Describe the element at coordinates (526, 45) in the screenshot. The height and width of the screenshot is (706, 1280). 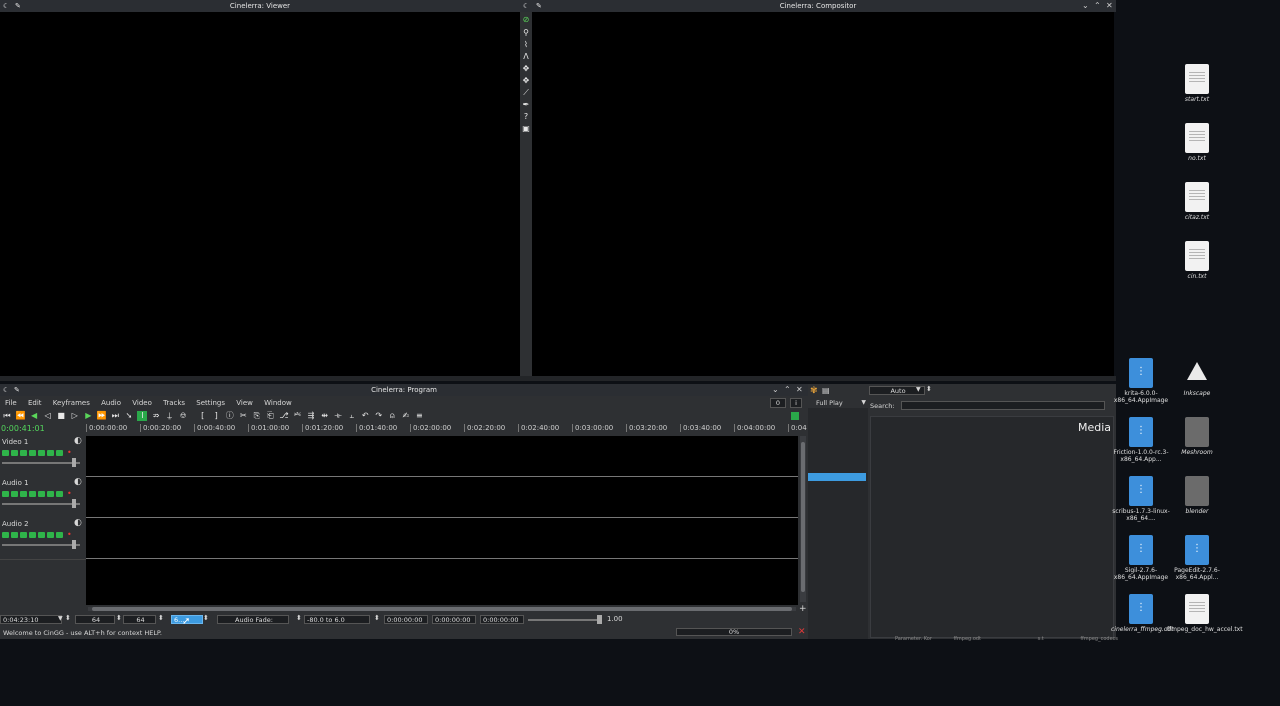
I see `mask-icon: ⌇` at that location.